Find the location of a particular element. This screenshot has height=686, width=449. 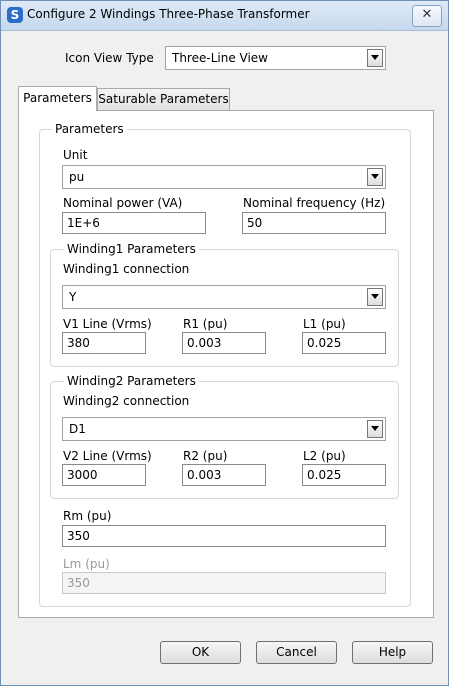

icon-view-type-label: Icon View Type is located at coordinates (109, 58).